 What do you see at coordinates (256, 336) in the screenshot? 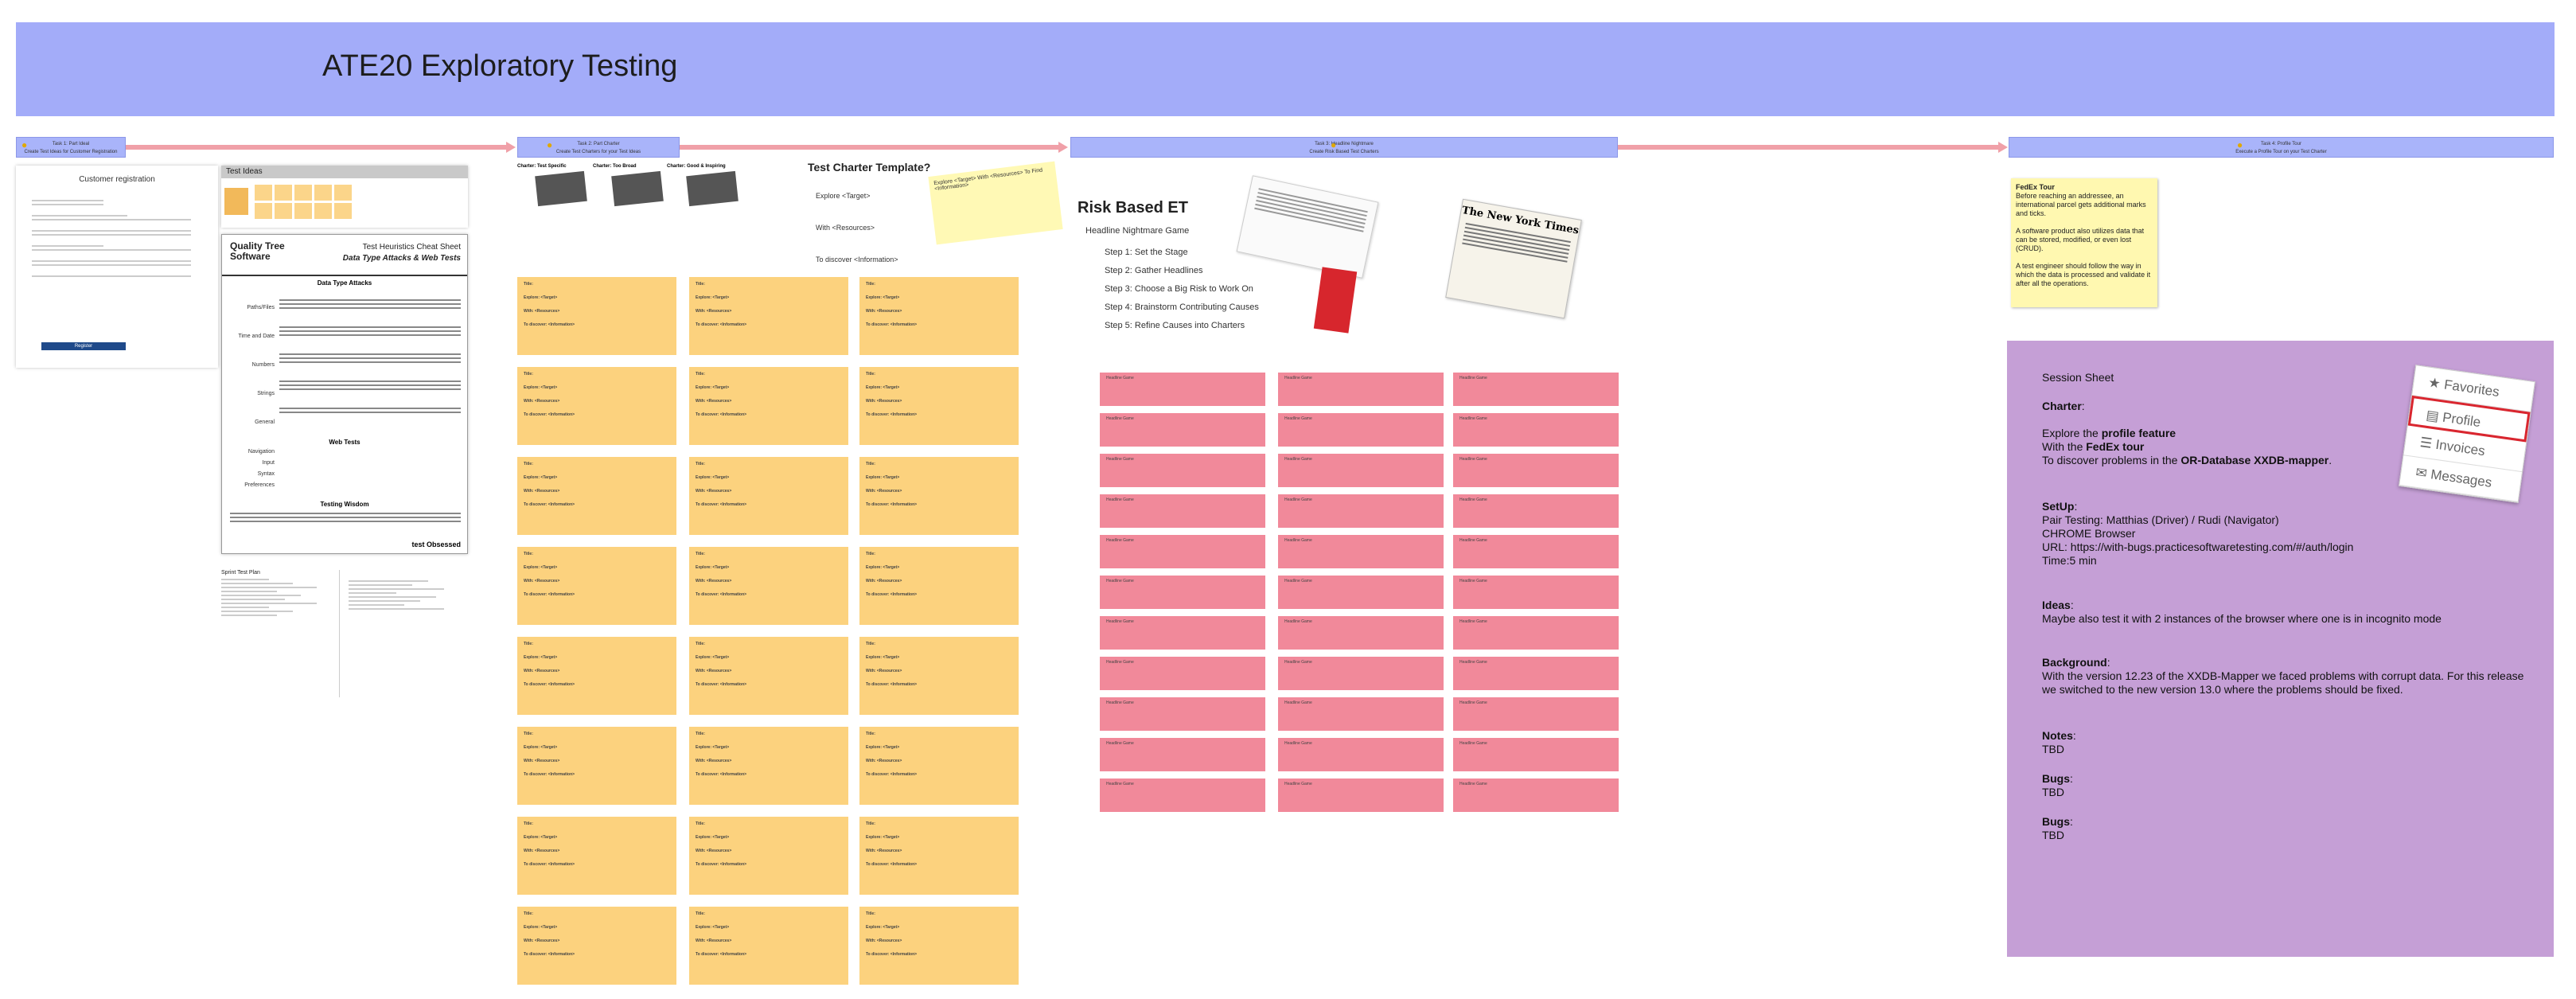
I see `row-label: Time and Date` at bounding box center [256, 336].